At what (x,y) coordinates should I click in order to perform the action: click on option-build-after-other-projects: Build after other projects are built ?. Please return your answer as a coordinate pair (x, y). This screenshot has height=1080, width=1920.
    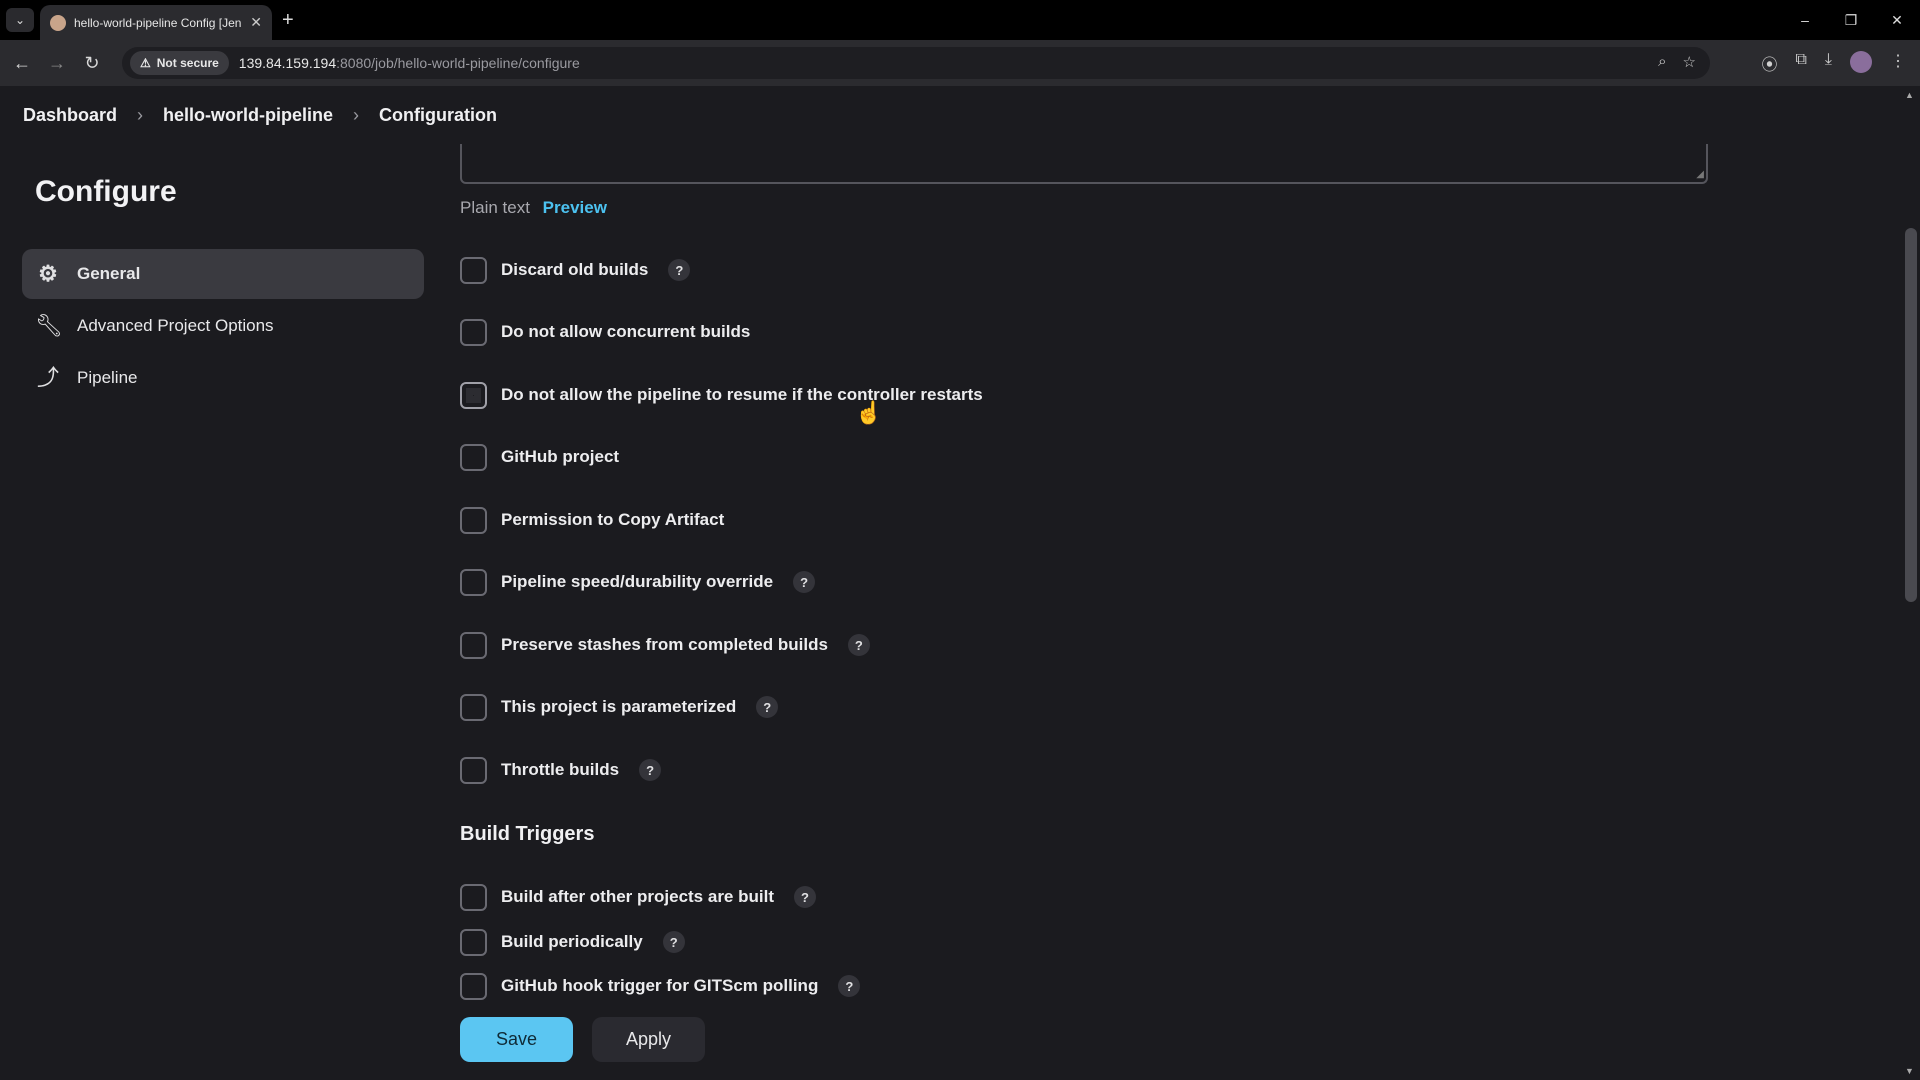
    Looking at the image, I should click on (638, 897).